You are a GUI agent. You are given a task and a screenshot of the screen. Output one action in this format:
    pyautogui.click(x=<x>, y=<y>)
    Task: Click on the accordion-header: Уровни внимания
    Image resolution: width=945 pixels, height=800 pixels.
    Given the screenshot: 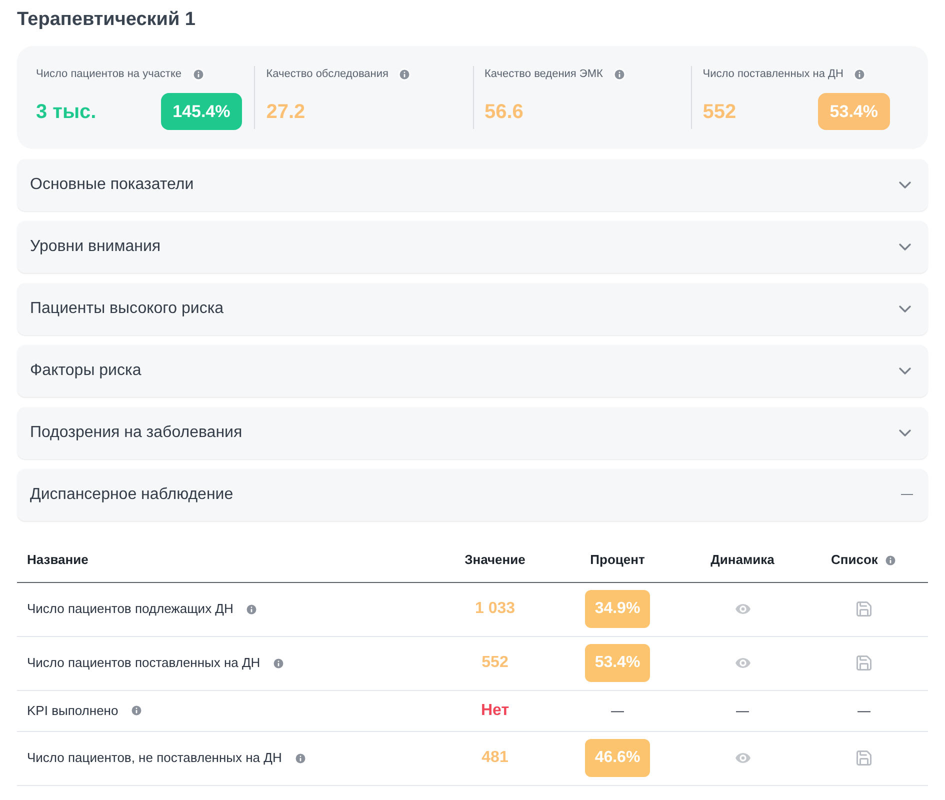 What is the action you would take?
    pyautogui.click(x=472, y=246)
    